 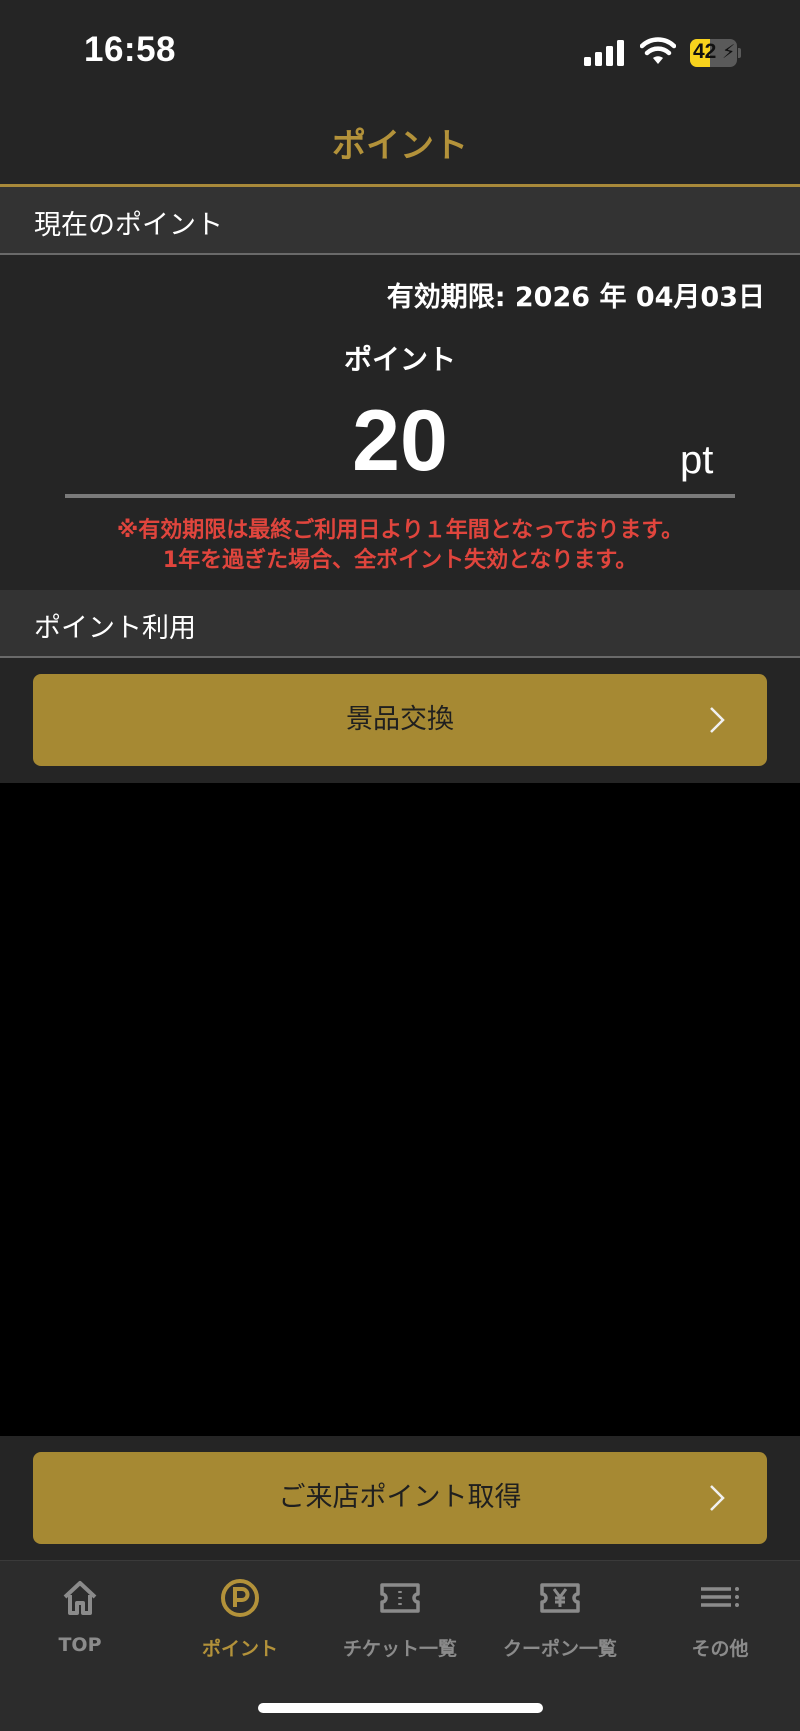 I want to click on points-unit: pt, so click(x=697, y=460).